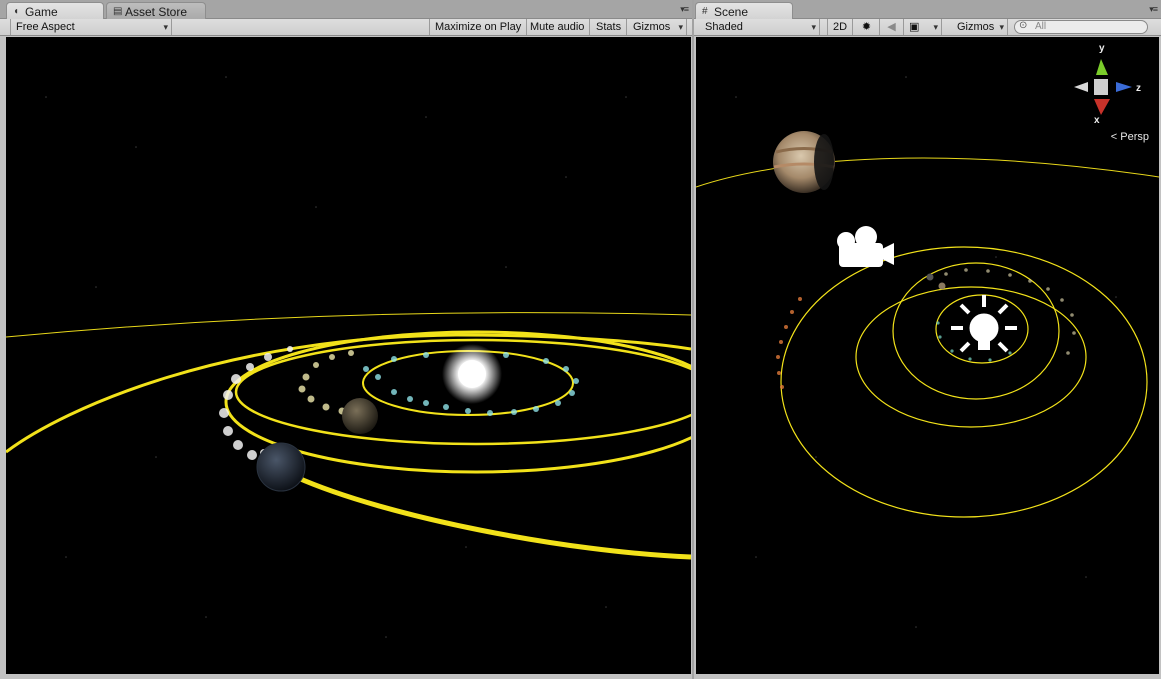 The image size is (1161, 679). I want to click on store-icon: ▤, so click(118, 11).